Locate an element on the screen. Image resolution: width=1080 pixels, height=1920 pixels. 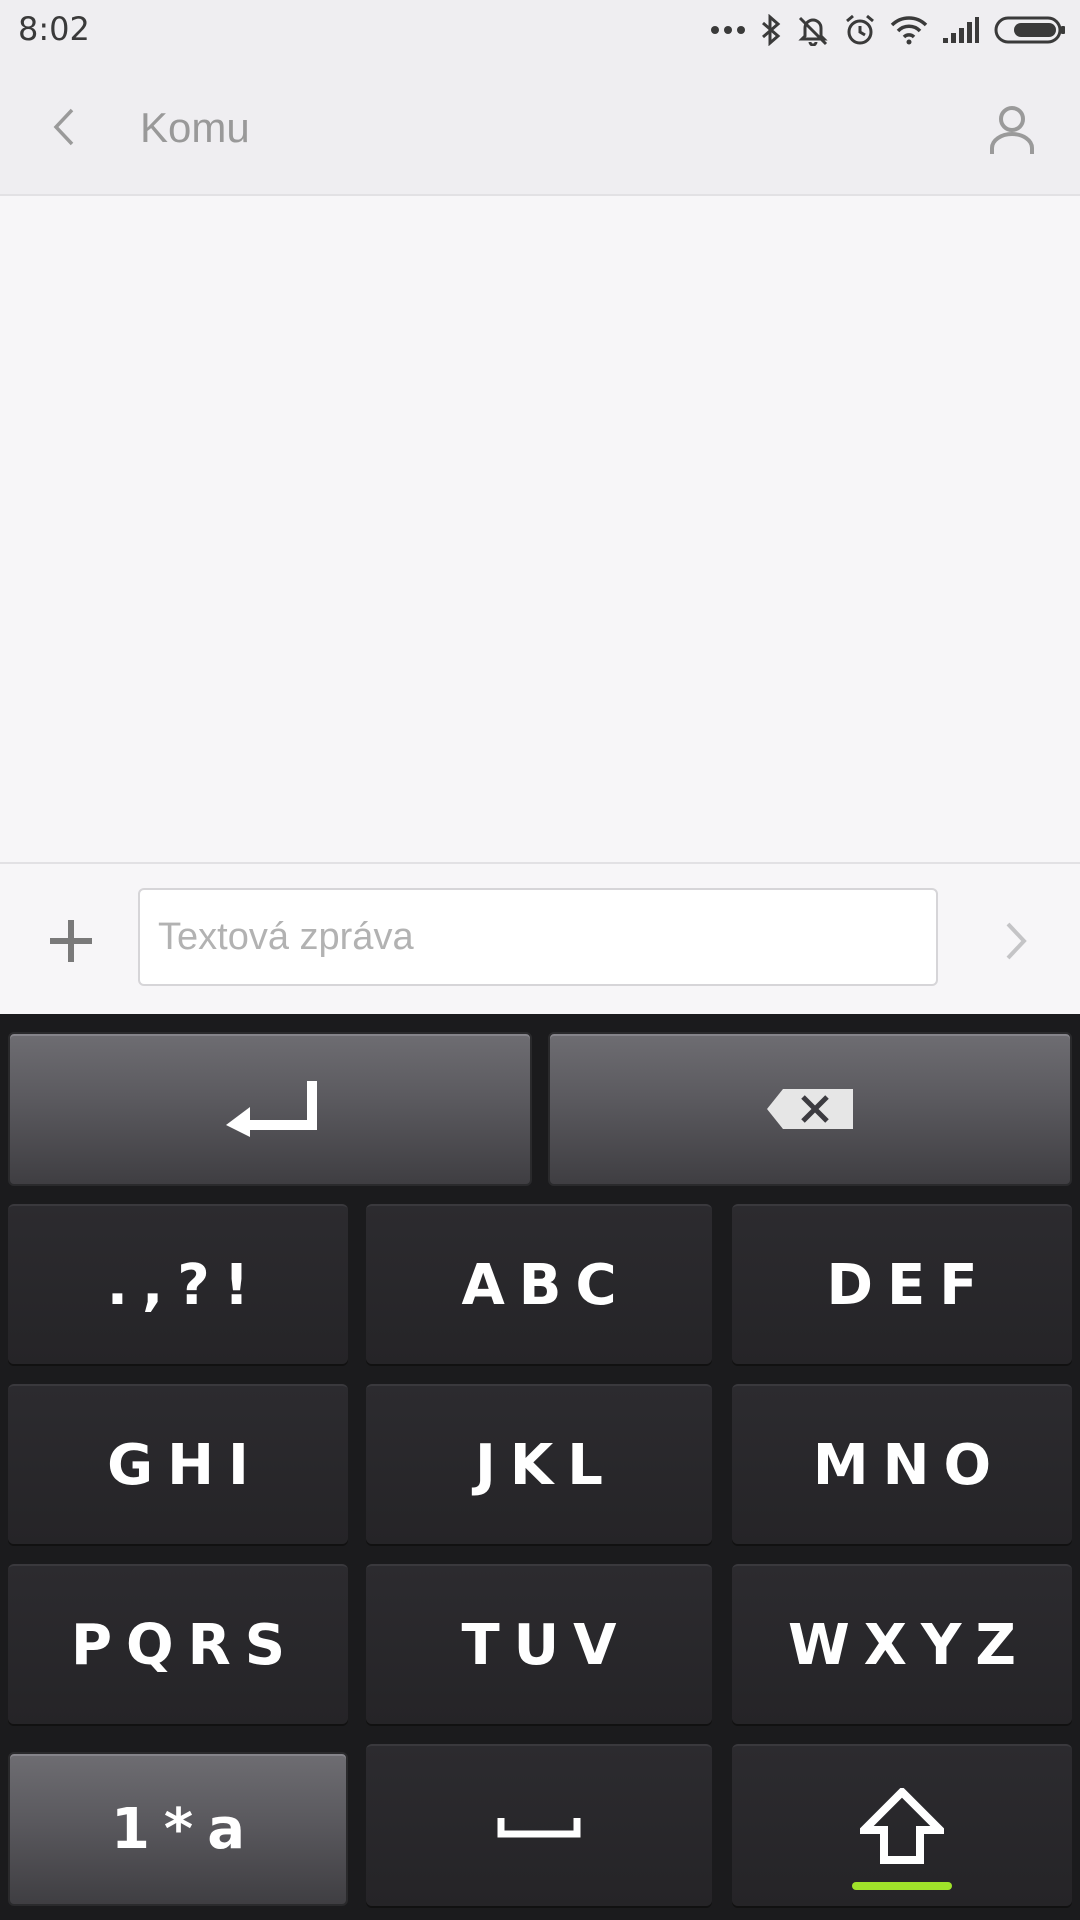
shift-icon is located at coordinates (902, 1826).